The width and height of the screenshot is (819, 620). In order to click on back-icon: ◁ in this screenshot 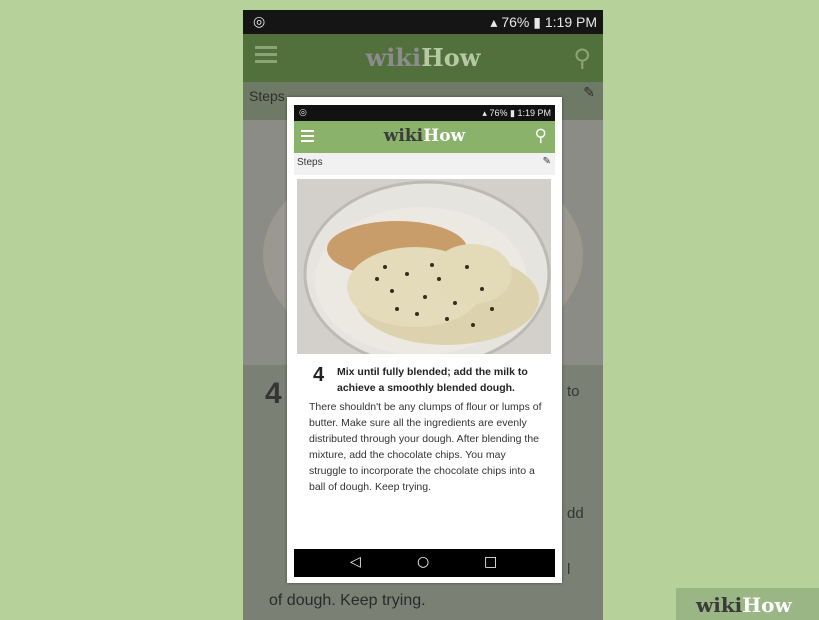, I will do `click(355, 562)`.